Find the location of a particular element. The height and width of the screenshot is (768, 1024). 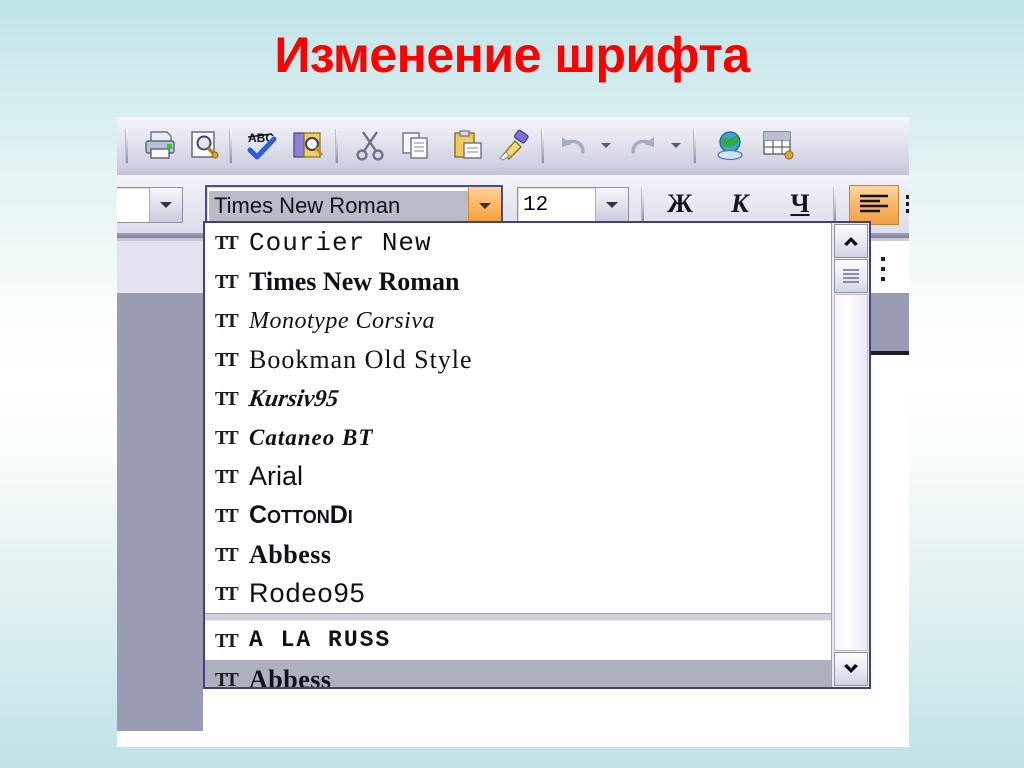

font-list-item-label: Times New Roman is located at coordinates (354, 281).